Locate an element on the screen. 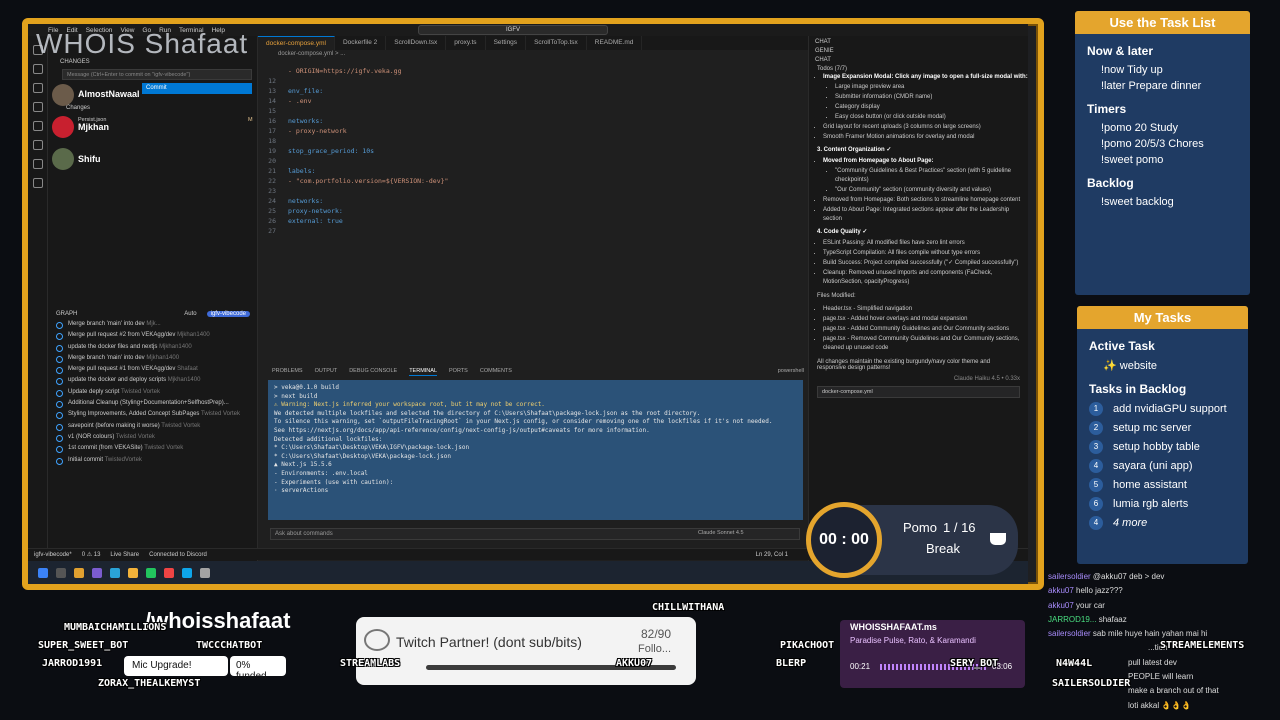  source-control-icon is located at coordinates (37, 88).